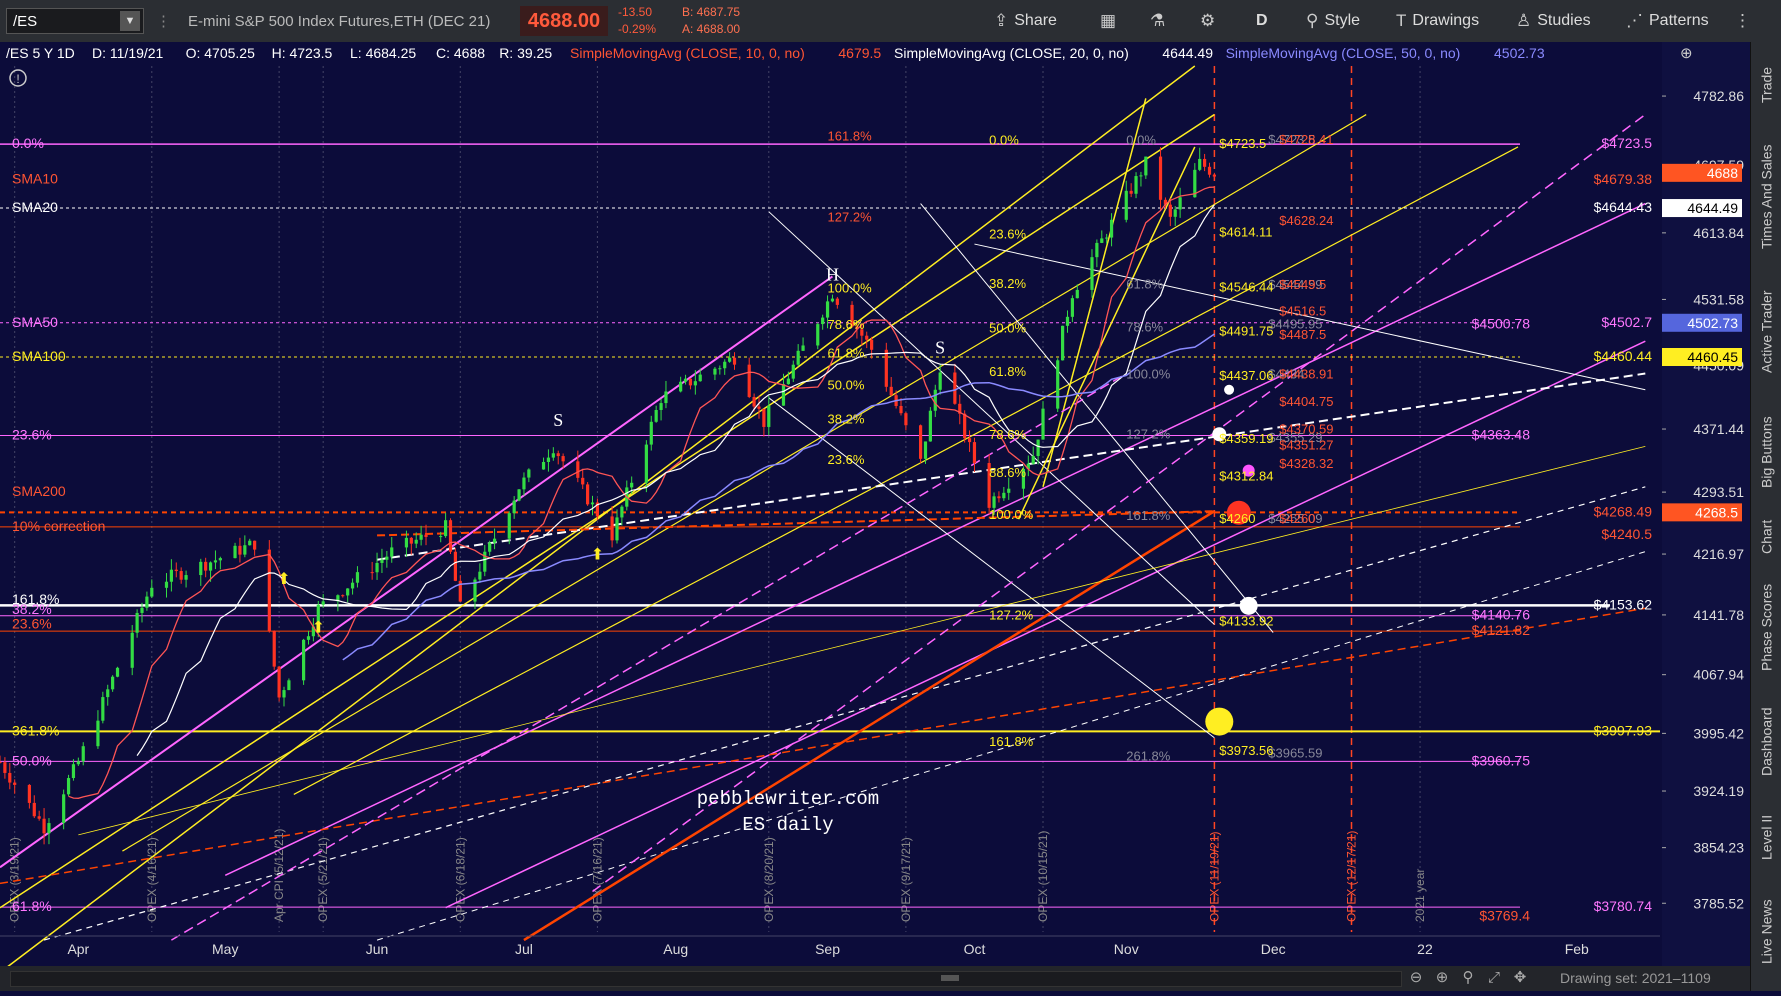 The height and width of the screenshot is (996, 1781). What do you see at coordinates (323, 879) in the screenshot?
I see `event-label: OPEX (5/21/21)` at bounding box center [323, 879].